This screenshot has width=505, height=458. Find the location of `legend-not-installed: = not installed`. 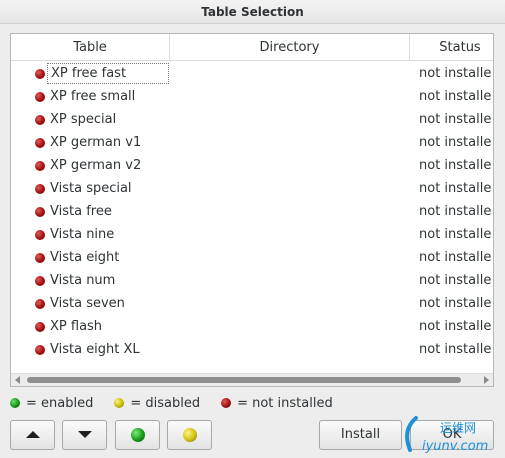

legend-not-installed: = not installed is located at coordinates (277, 403).